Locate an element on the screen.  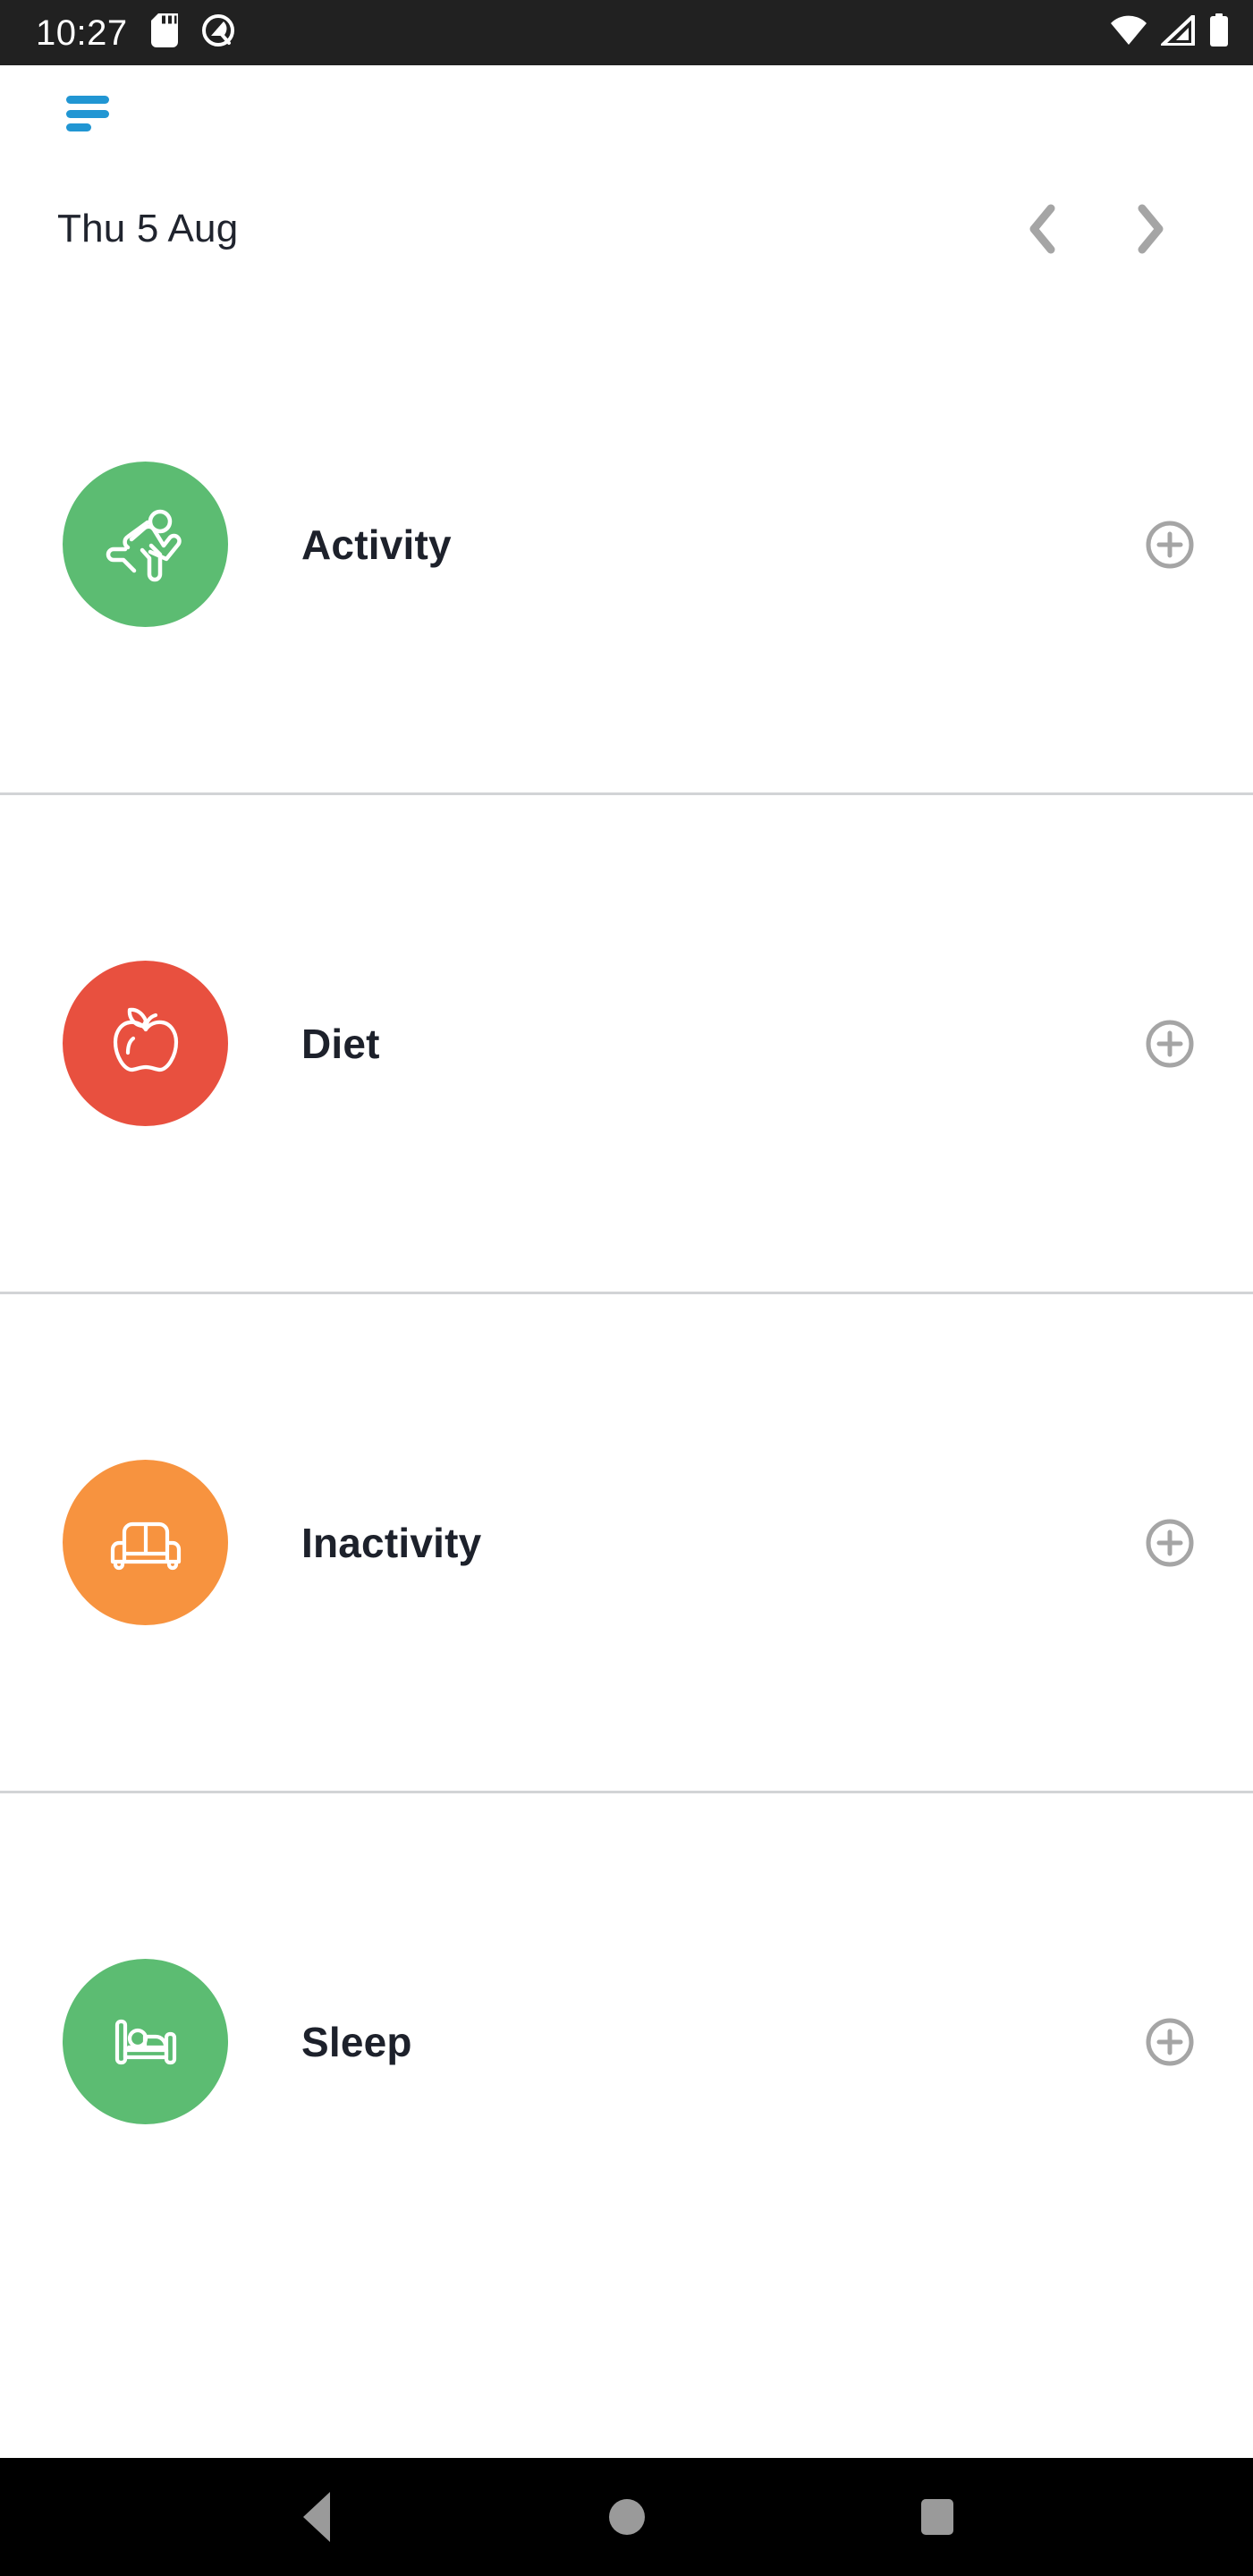
activity-label: Activity is located at coordinates (376, 544).